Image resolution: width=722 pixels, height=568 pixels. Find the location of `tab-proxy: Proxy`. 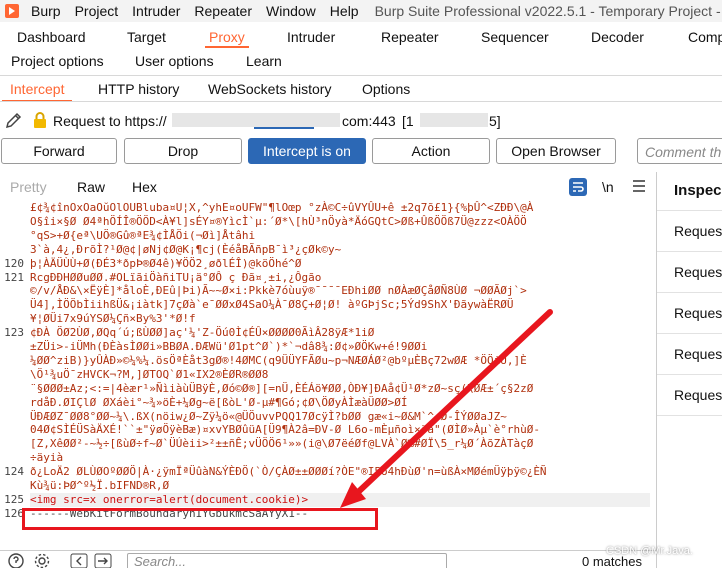

tab-proxy: Proxy is located at coordinates (227, 38).